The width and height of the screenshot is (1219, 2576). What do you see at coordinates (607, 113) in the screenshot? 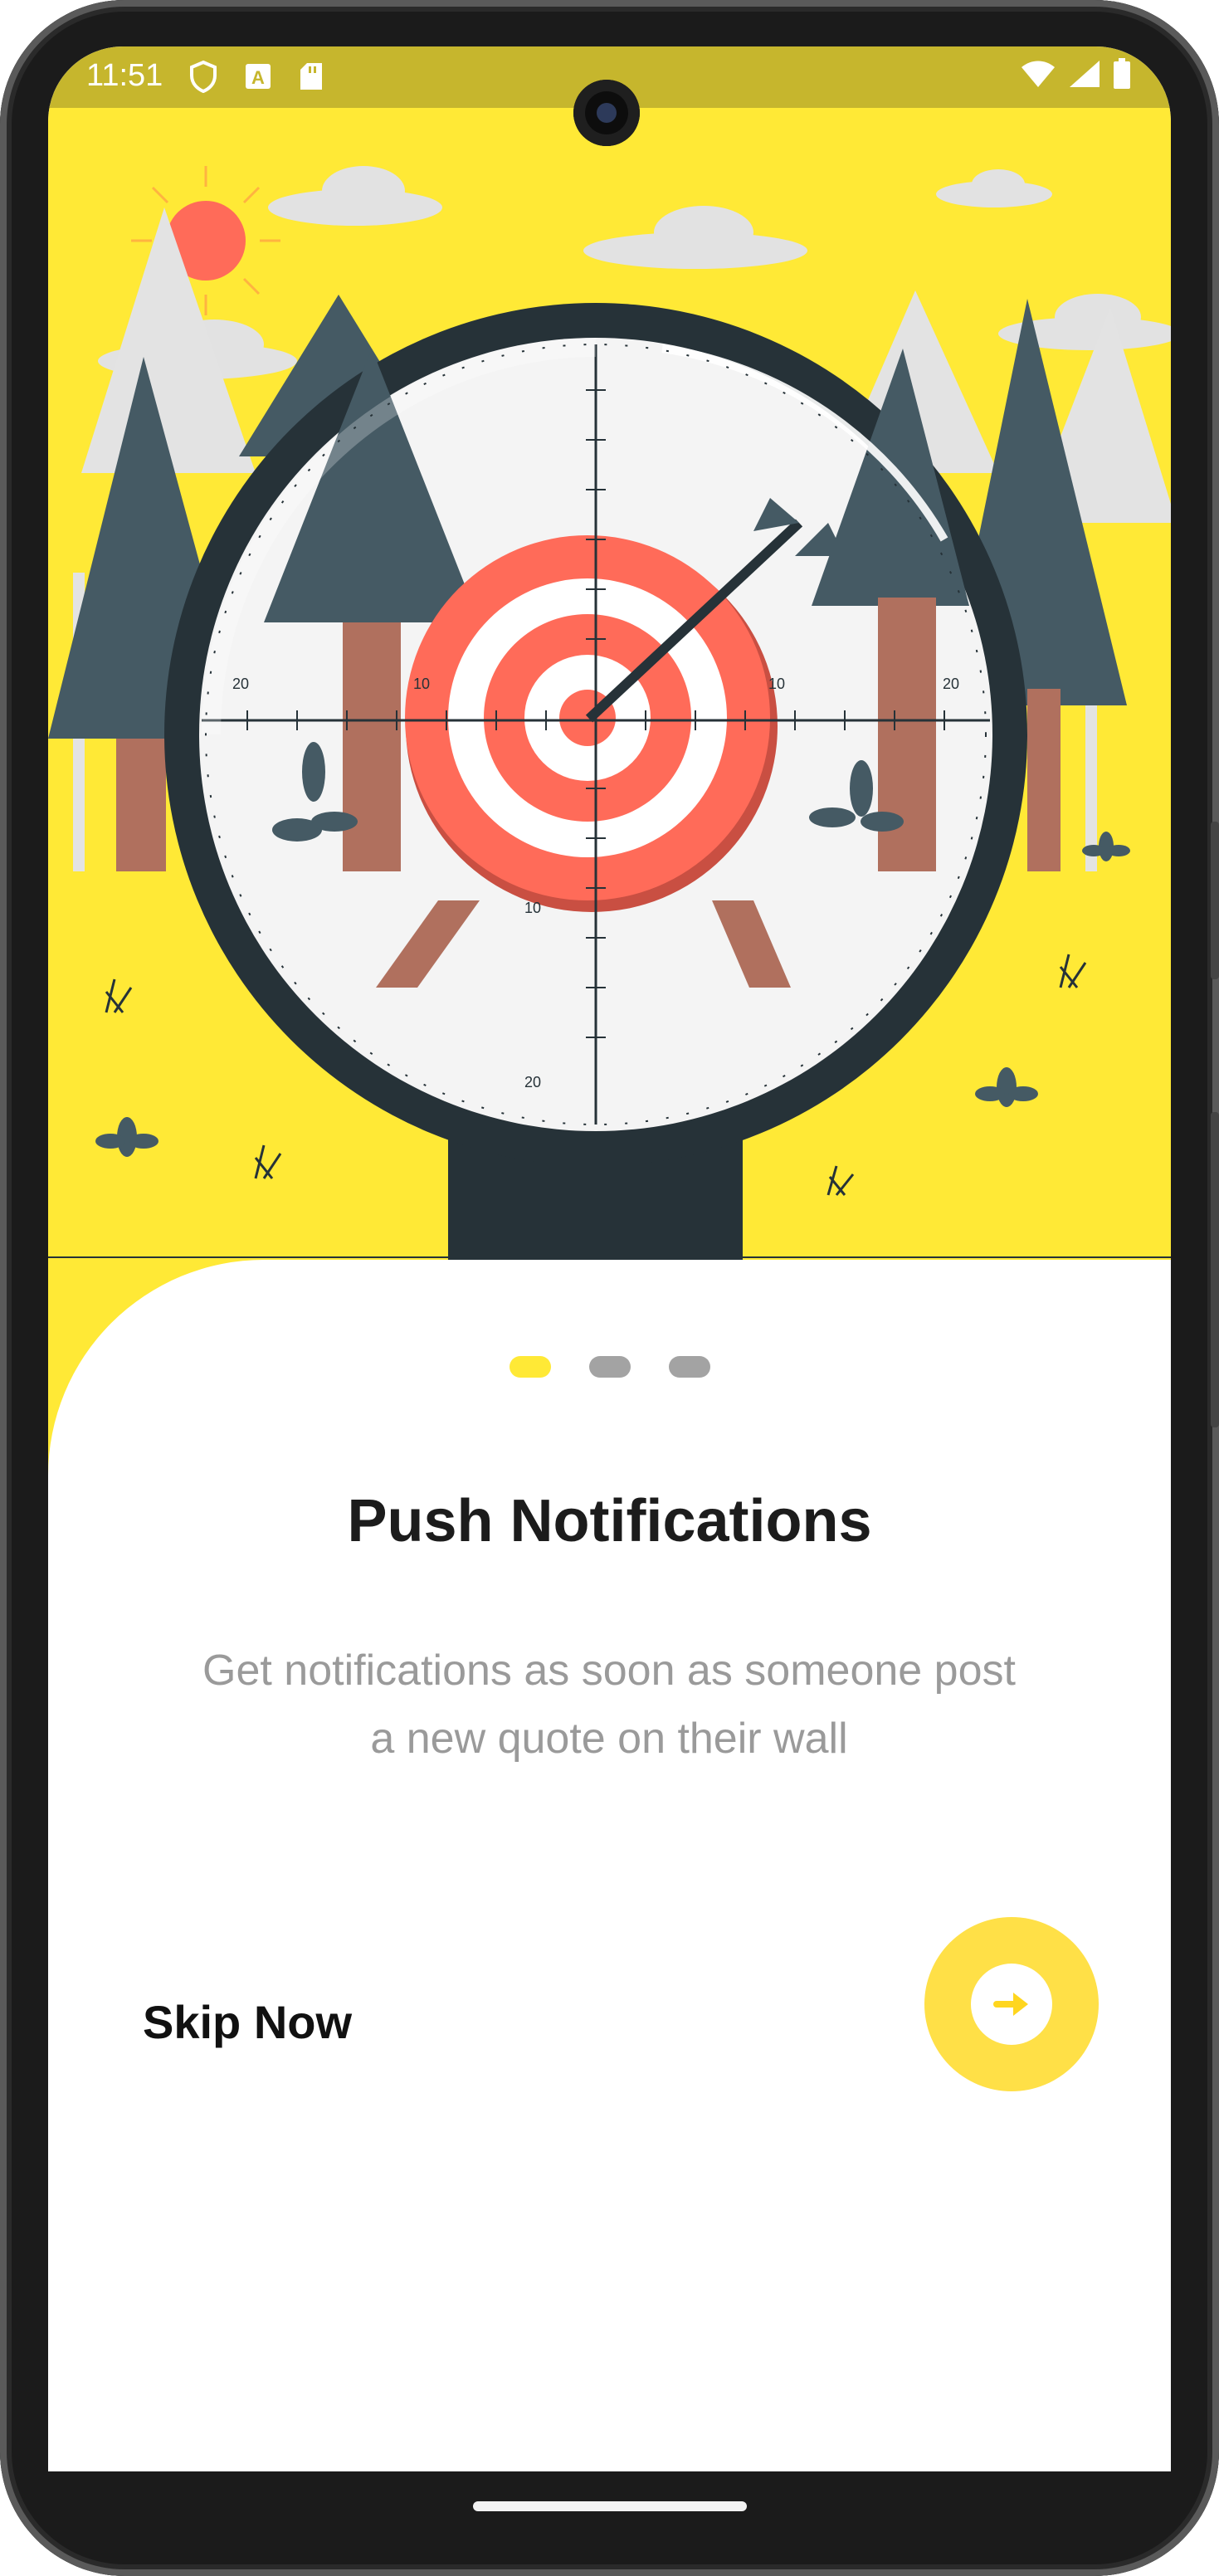
I see `front-camera` at bounding box center [607, 113].